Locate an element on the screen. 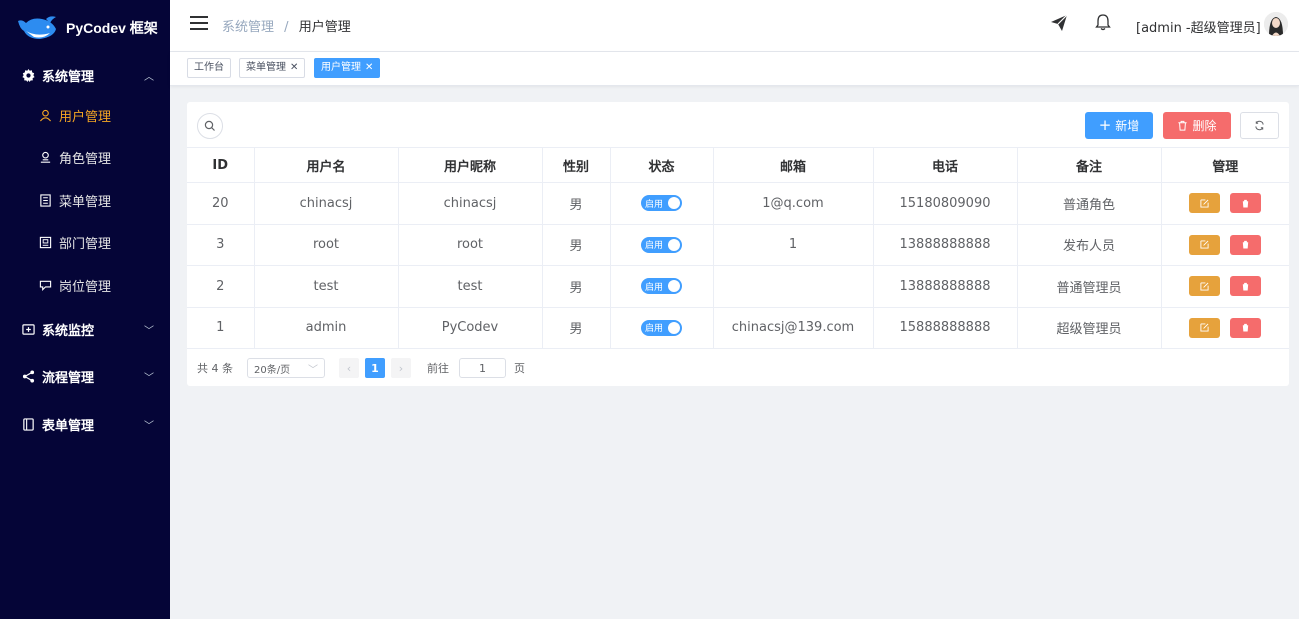  cell-remark: 超级管理员 is located at coordinates (1089, 328).